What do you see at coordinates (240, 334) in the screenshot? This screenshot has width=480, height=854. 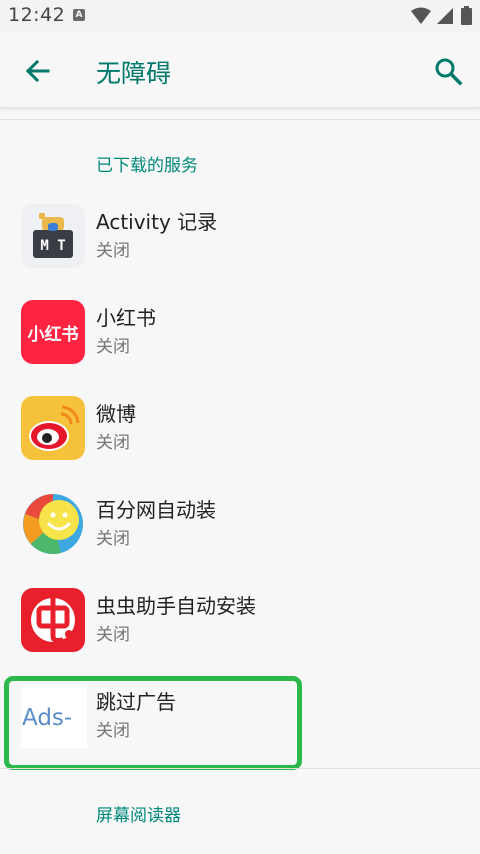 I see `list-item-xiaohongshu: 小红书 小红书 关闭` at bounding box center [240, 334].